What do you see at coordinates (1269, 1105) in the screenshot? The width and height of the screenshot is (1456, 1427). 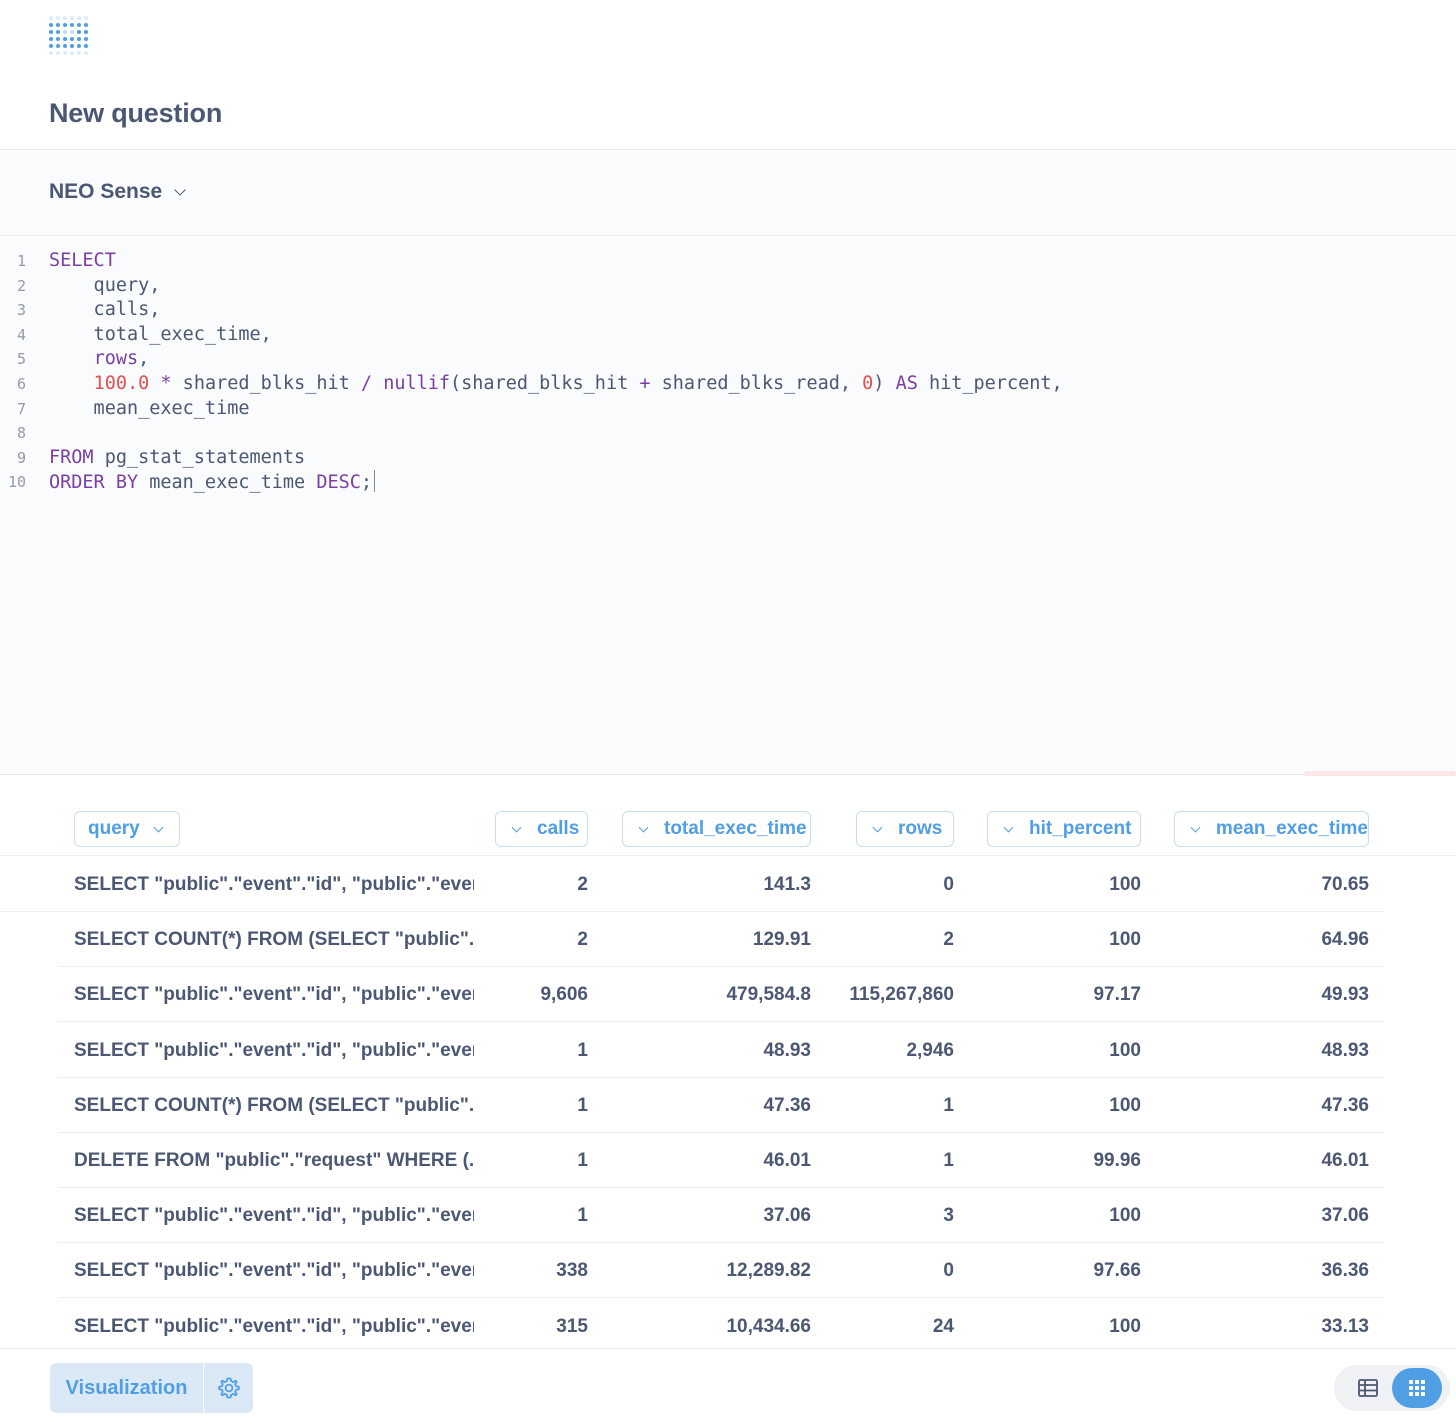 I see `cell-mean-exec-time: 47.36` at bounding box center [1269, 1105].